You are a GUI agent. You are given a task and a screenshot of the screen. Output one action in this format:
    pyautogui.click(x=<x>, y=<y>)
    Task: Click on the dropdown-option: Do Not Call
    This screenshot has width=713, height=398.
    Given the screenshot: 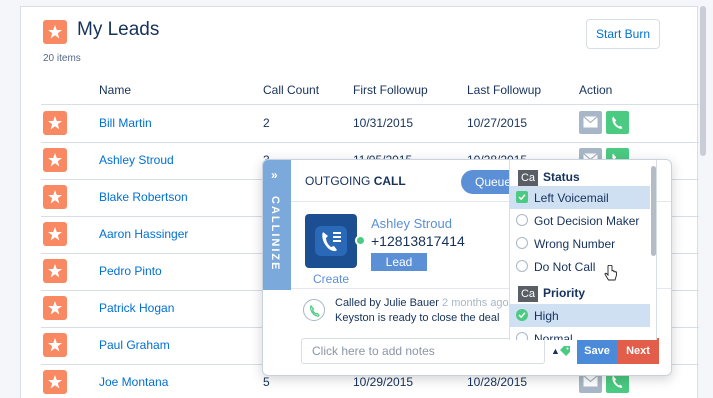 What is the action you would take?
    pyautogui.click(x=580, y=266)
    